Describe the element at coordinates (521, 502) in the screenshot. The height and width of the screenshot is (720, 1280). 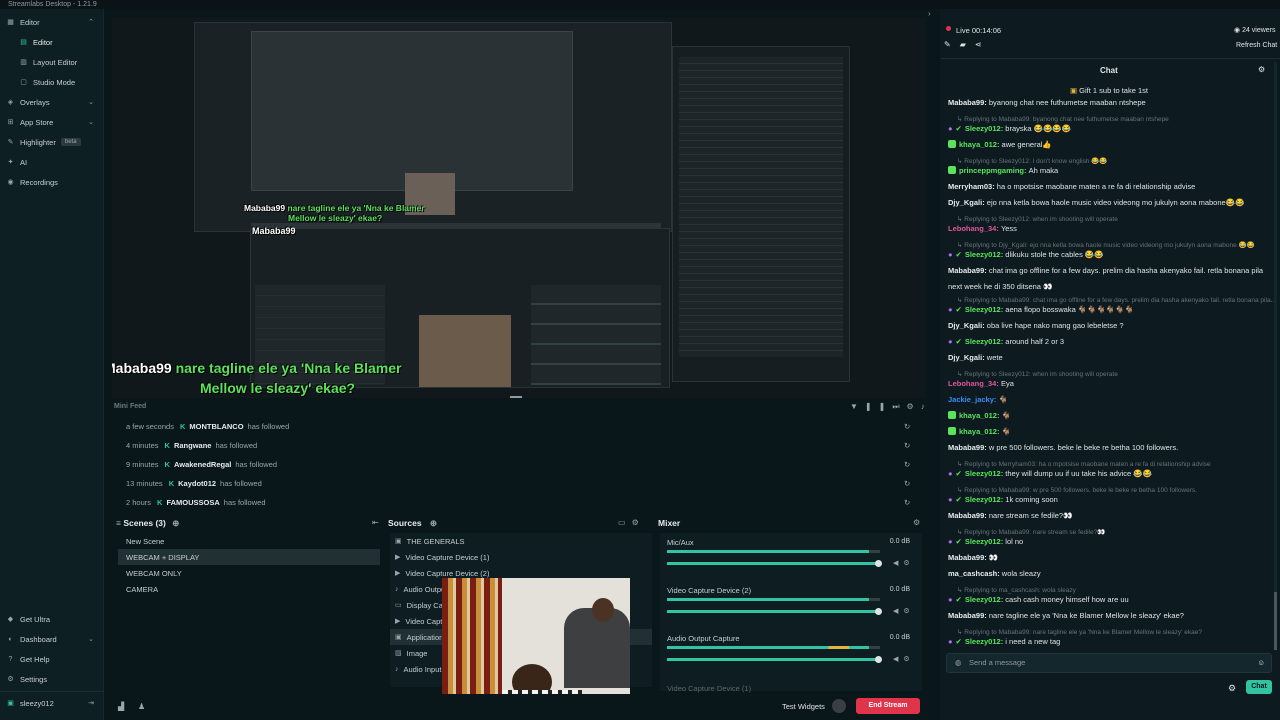
I see `feed-row: 2 hours K FAMOUSSOSA has followed ↻` at that location.